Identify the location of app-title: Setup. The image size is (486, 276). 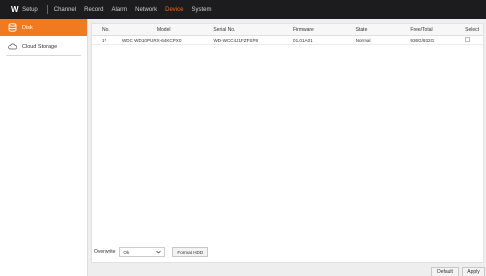
(30, 9).